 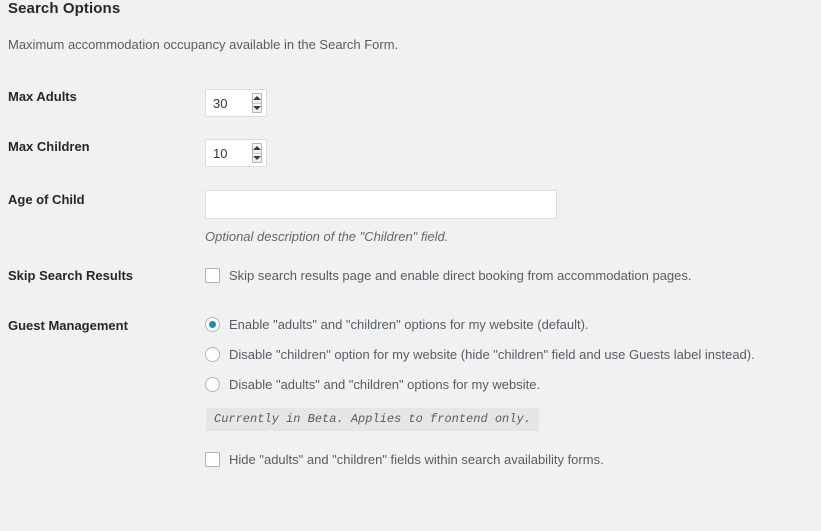 I want to click on page-title: Search Options, so click(x=64, y=8).